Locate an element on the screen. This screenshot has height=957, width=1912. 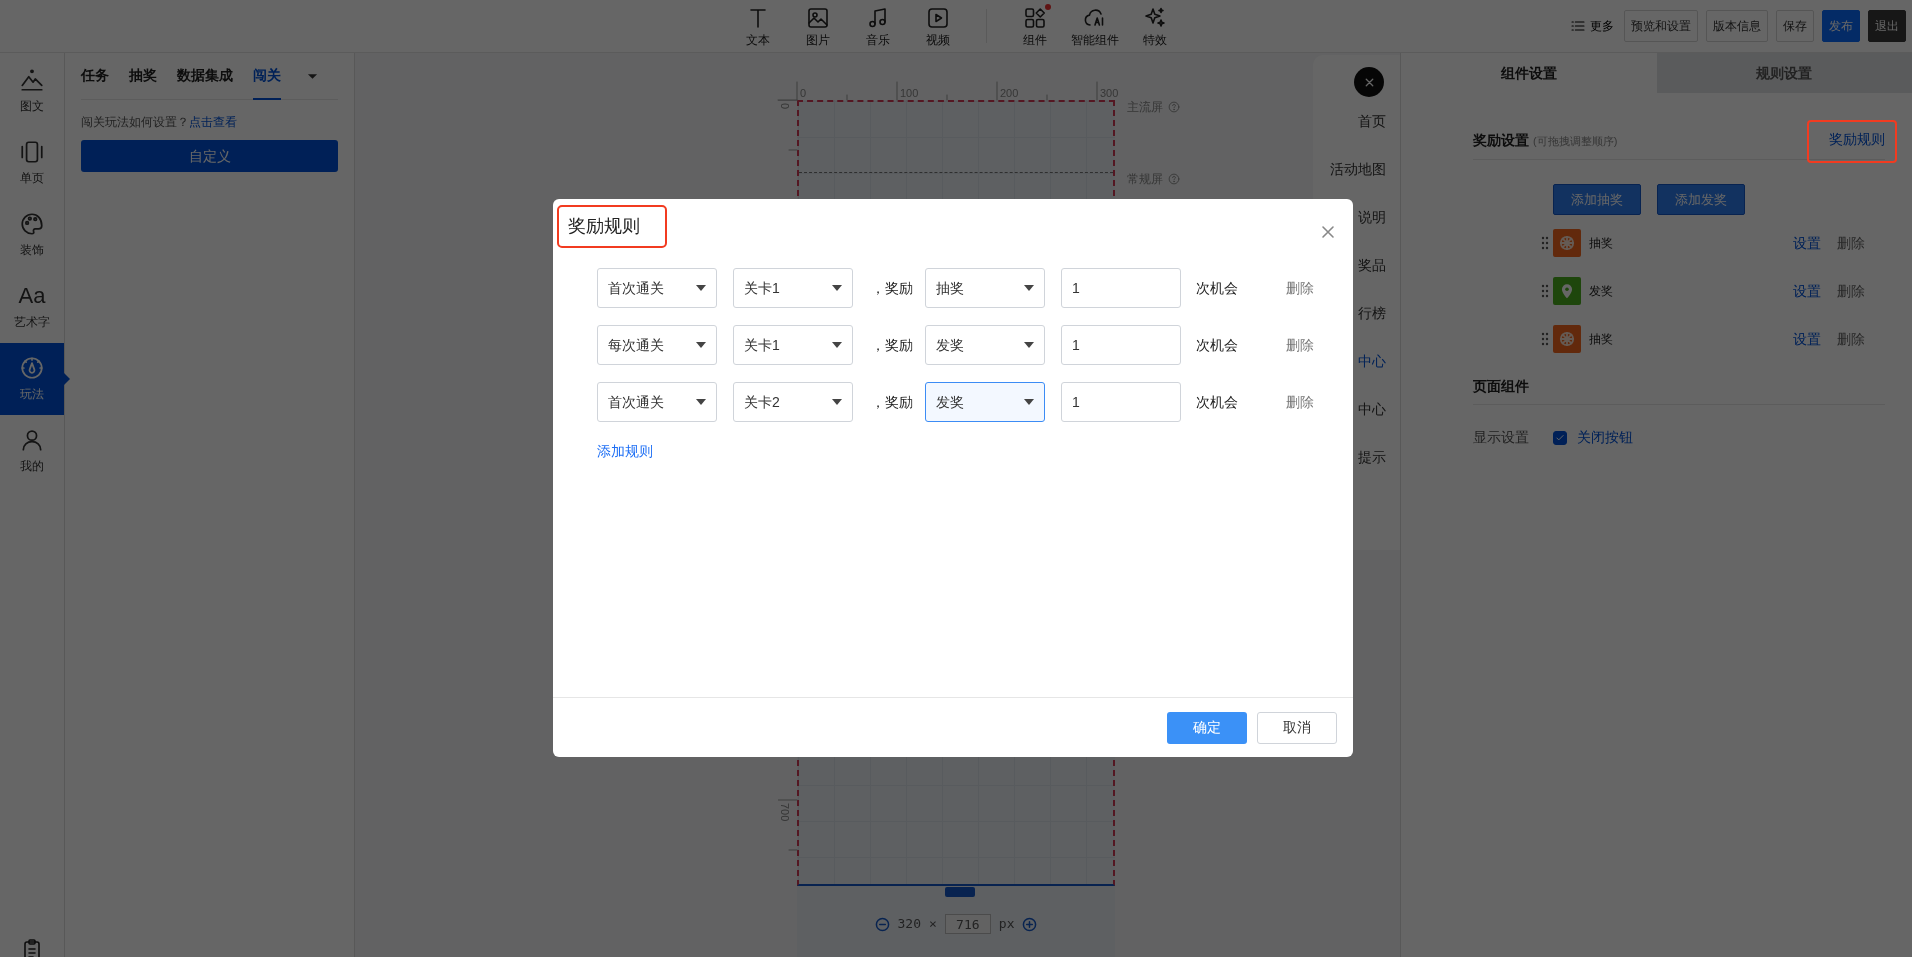
list-icon is located at coordinates (1578, 26).